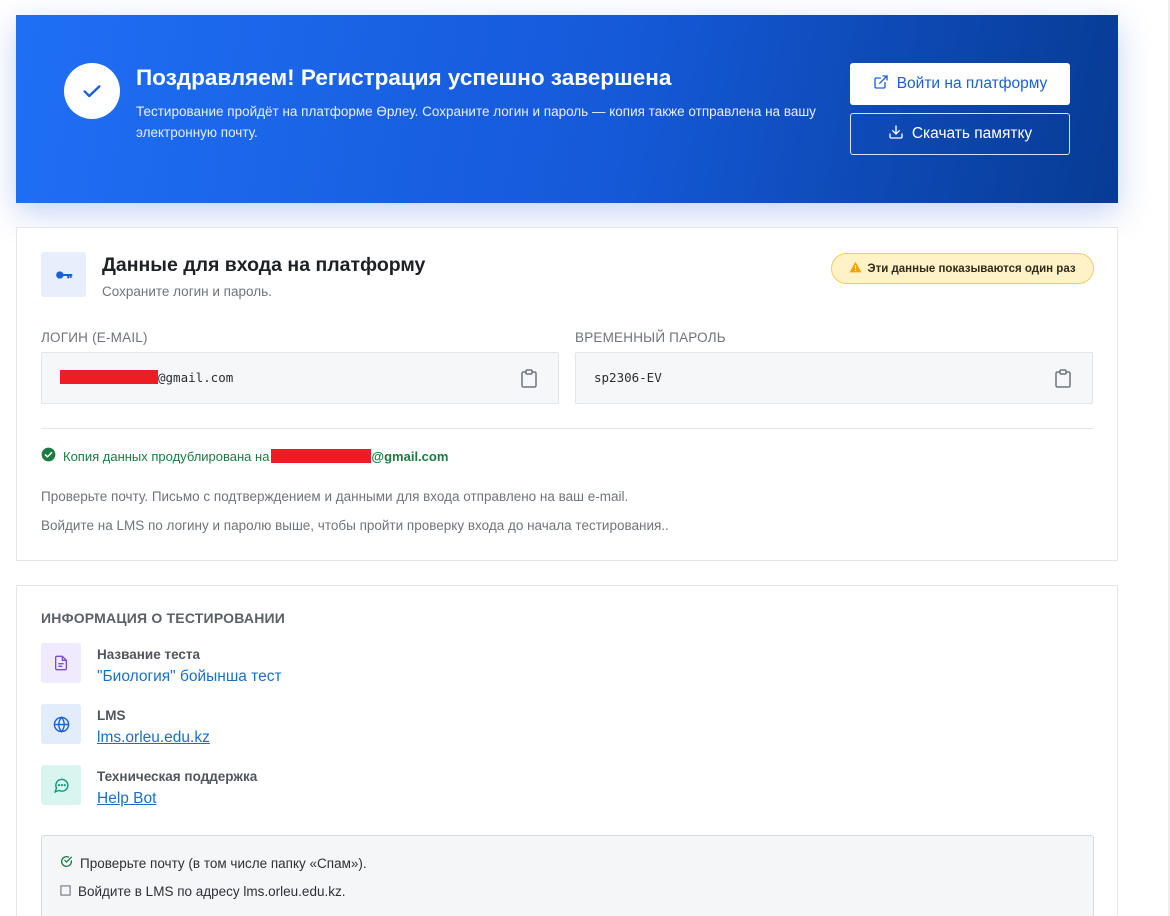 This screenshot has height=916, width=1170. What do you see at coordinates (881, 84) in the screenshot?
I see `external-link-icon` at bounding box center [881, 84].